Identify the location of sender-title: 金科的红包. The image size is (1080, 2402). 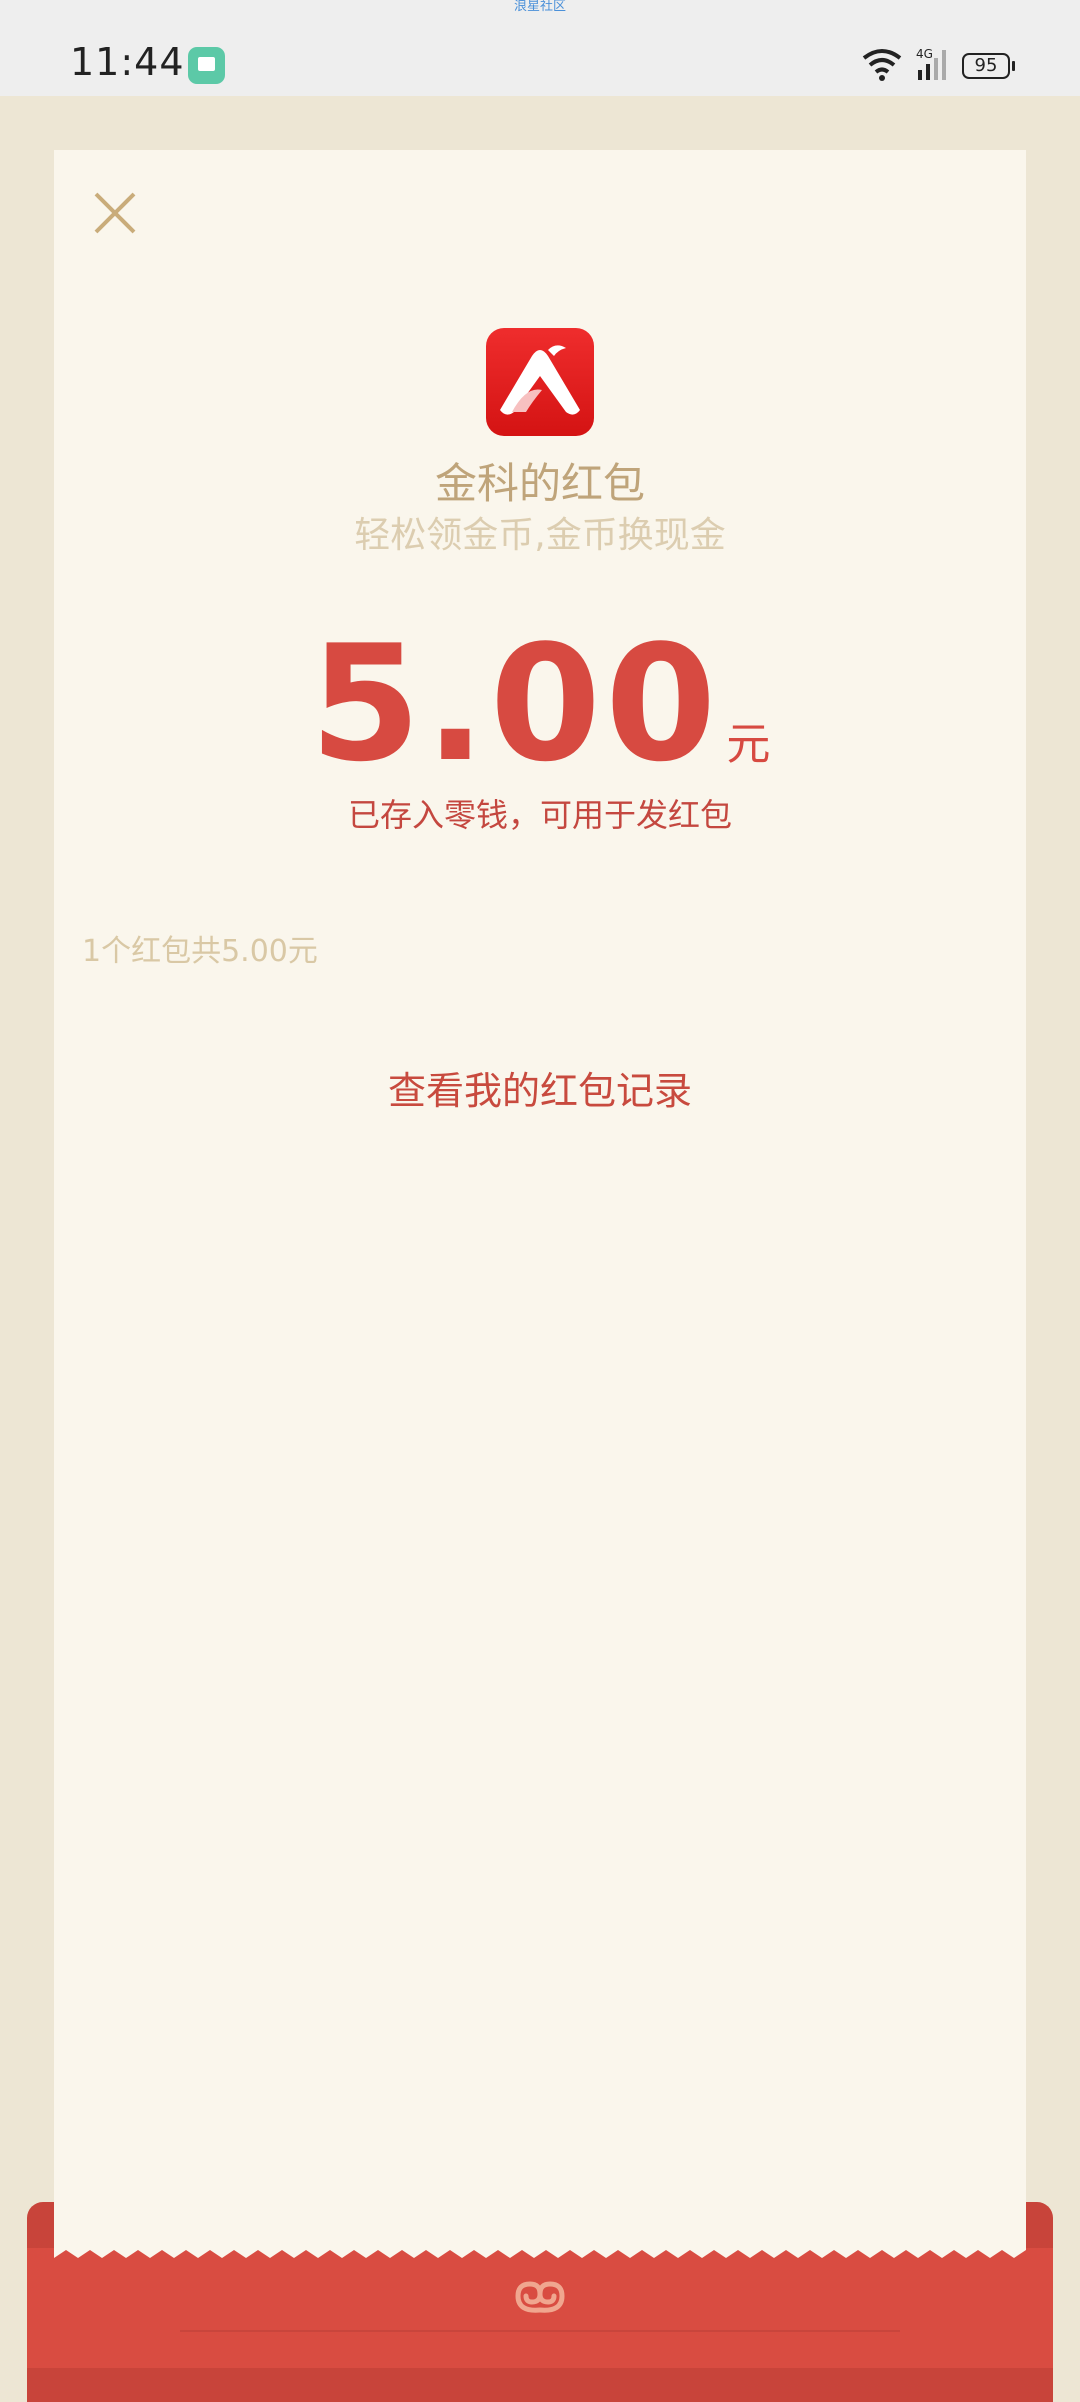
(539, 483).